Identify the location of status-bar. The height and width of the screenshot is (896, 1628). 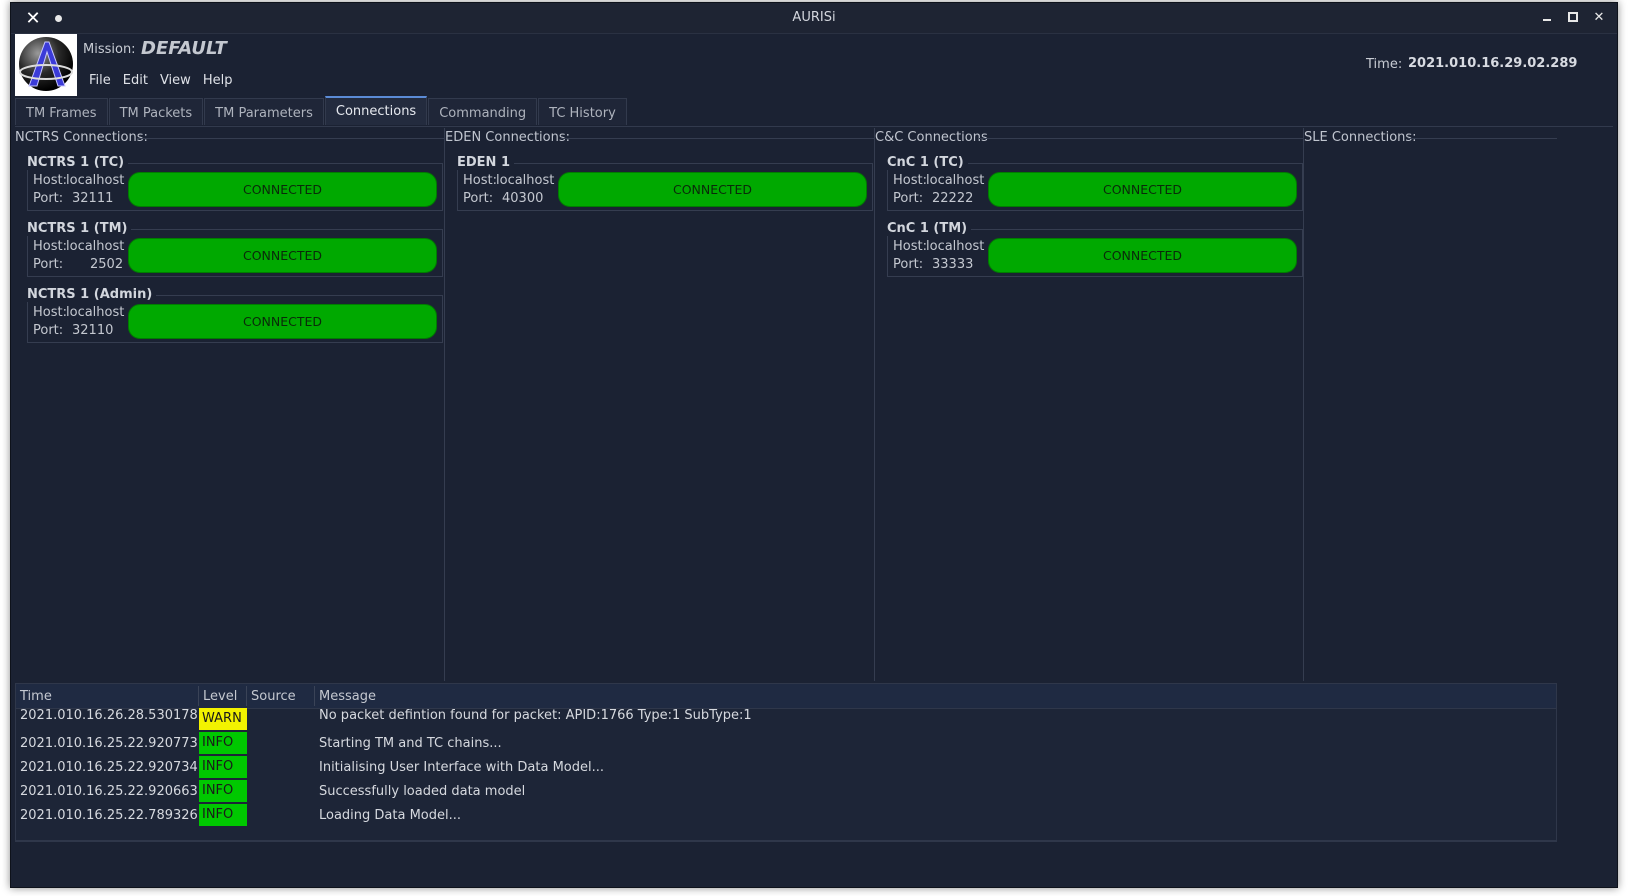
(786, 847).